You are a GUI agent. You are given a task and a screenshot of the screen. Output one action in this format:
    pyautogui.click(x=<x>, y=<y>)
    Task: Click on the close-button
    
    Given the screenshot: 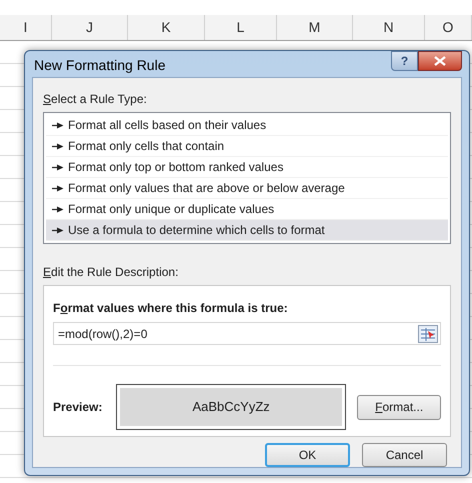 What is the action you would take?
    pyautogui.click(x=440, y=61)
    